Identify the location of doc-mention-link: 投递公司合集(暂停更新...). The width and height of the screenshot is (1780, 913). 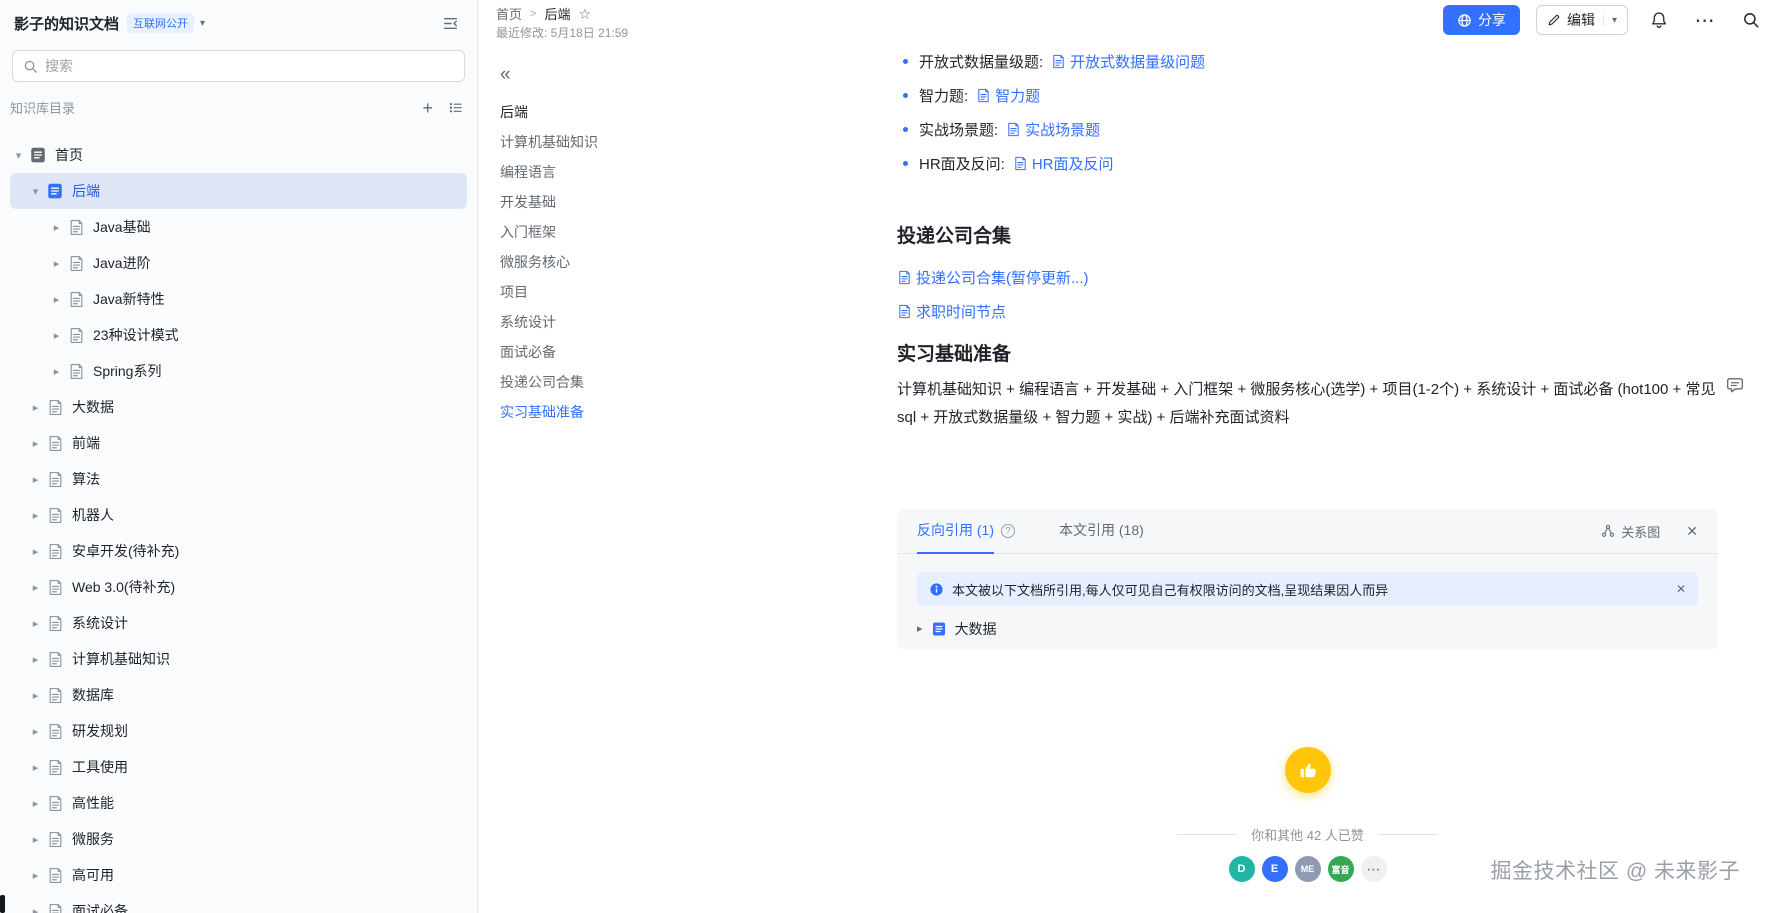
(993, 277).